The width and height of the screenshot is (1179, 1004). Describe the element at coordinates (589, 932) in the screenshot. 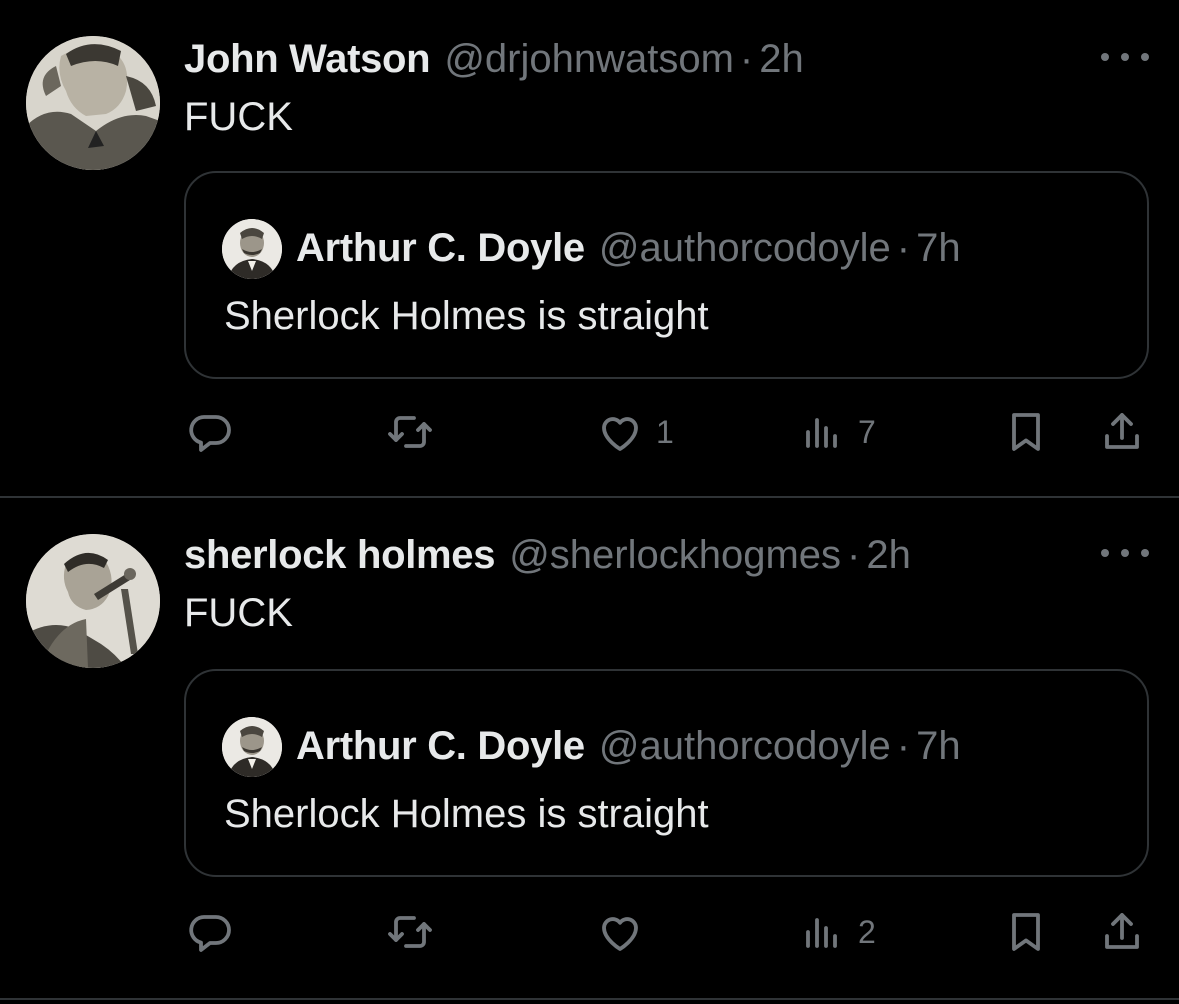

I see `action-bar: 2` at that location.